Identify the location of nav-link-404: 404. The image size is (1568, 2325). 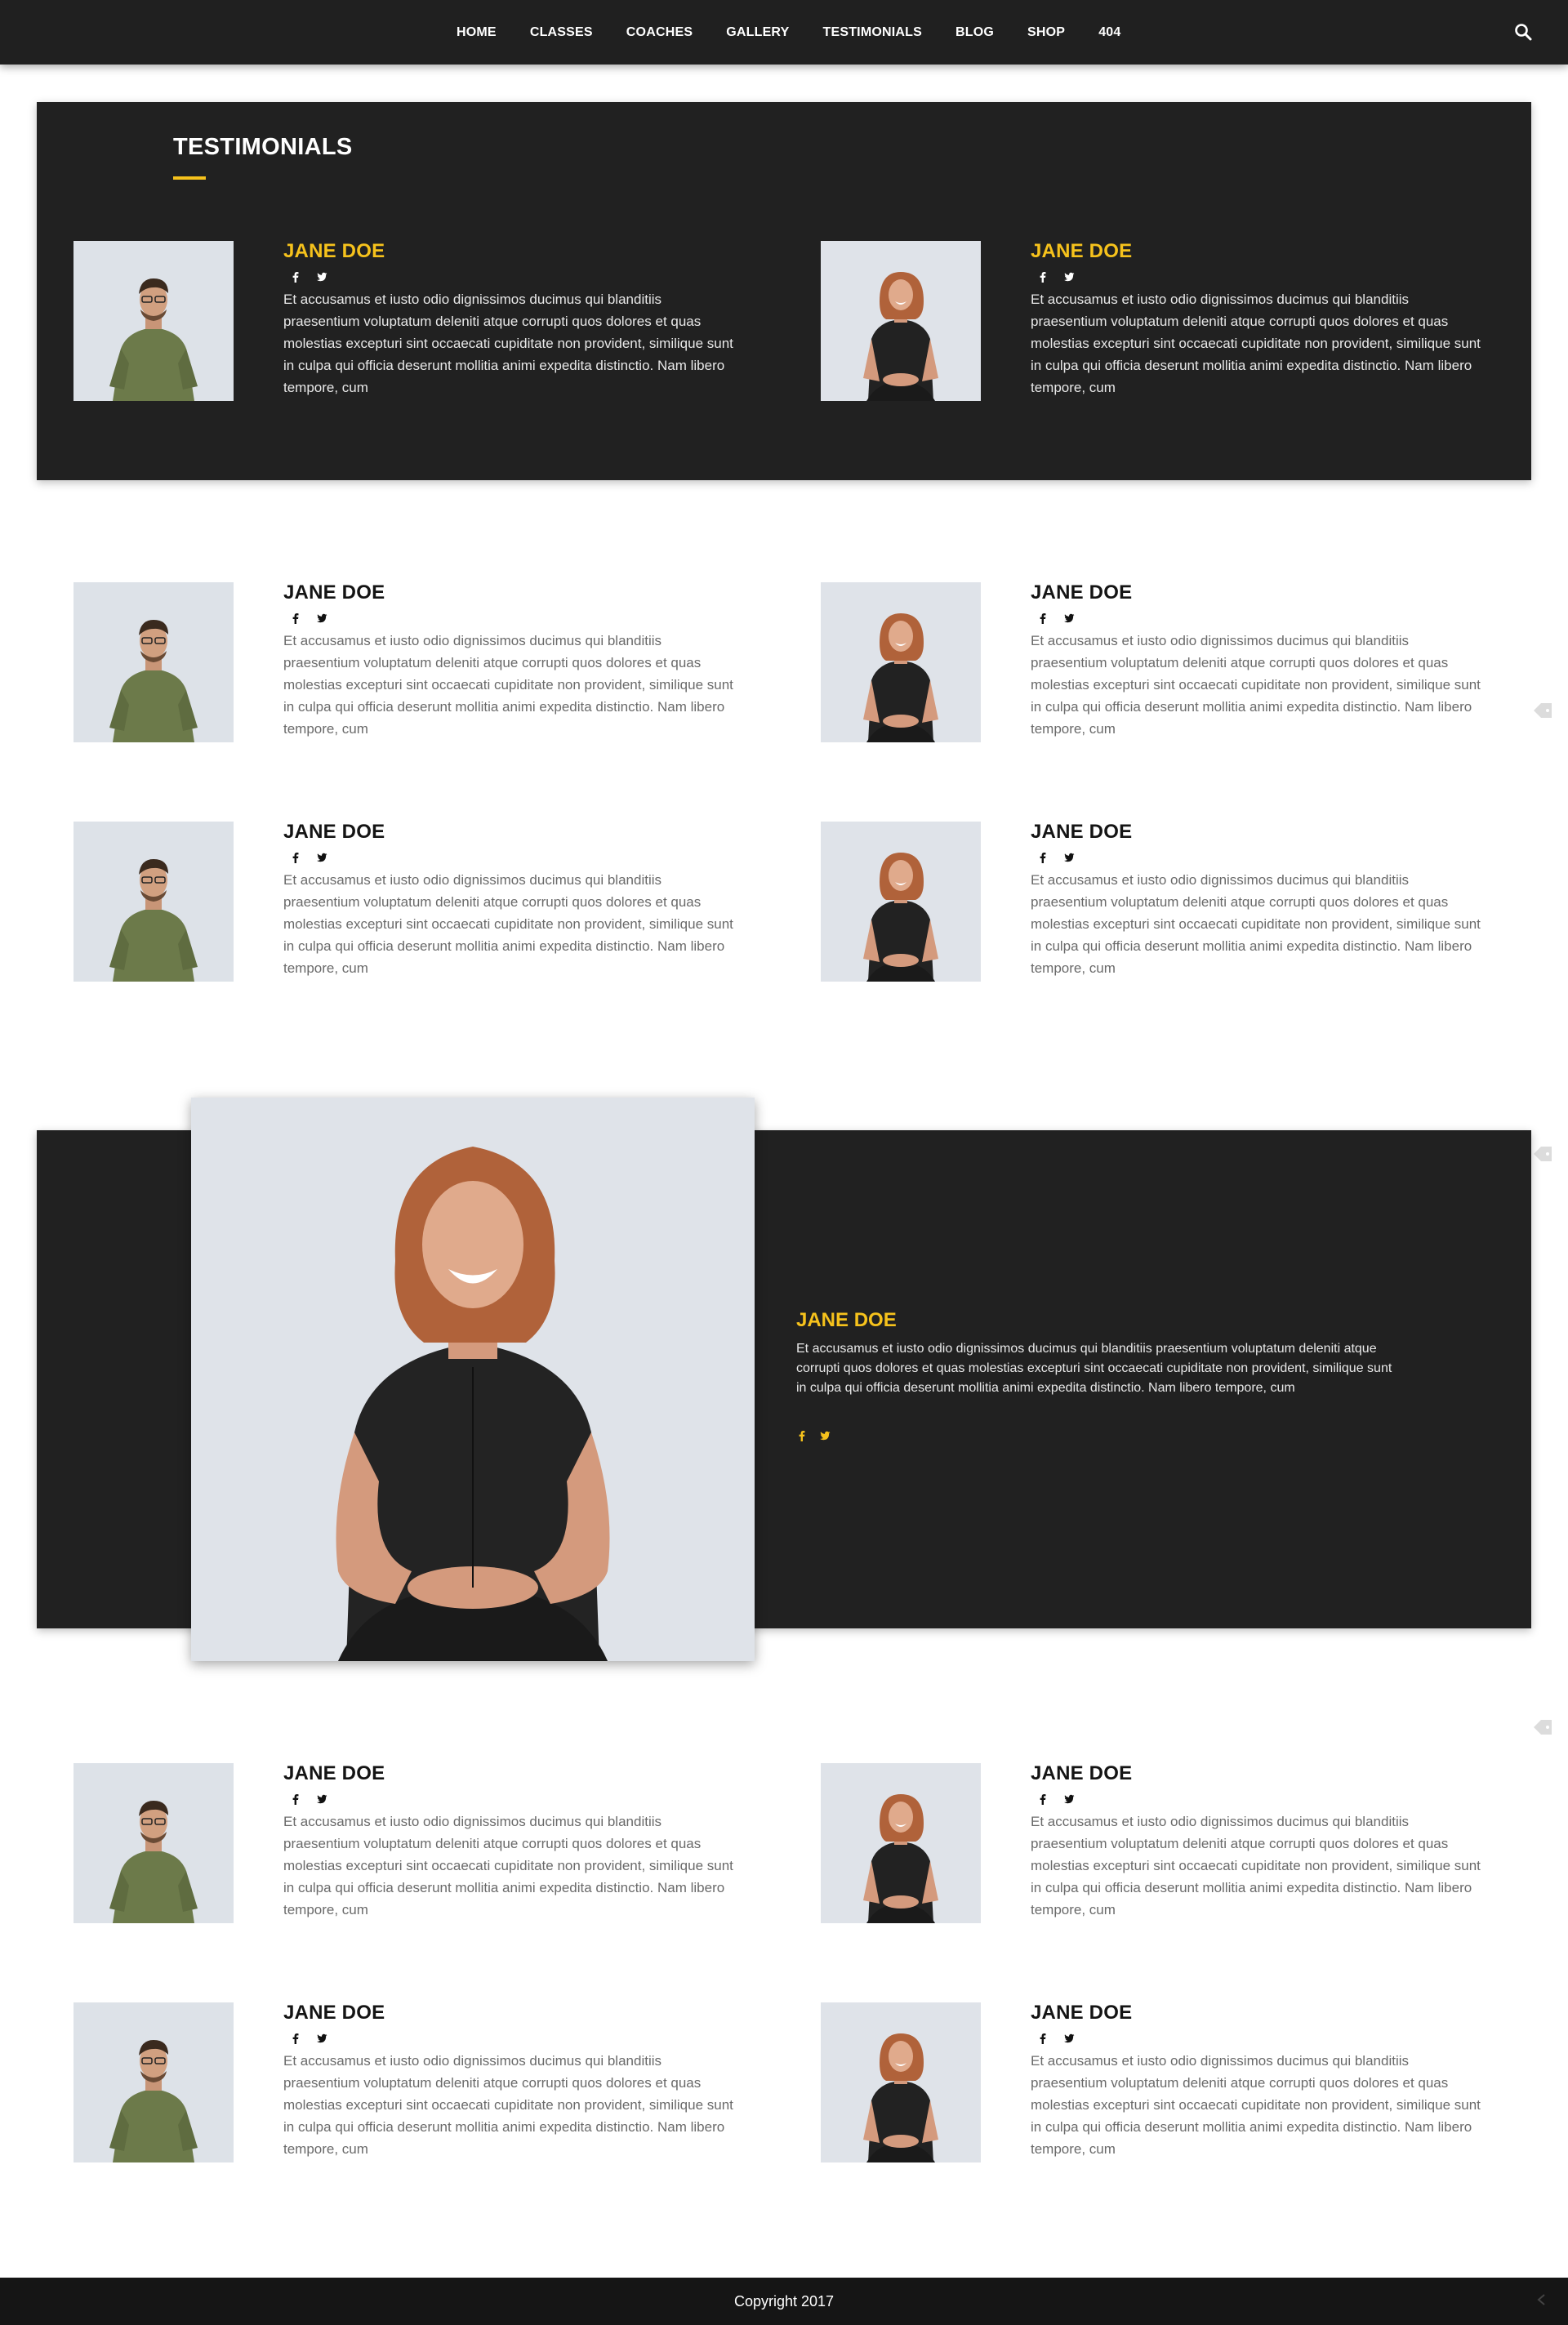
(1109, 32).